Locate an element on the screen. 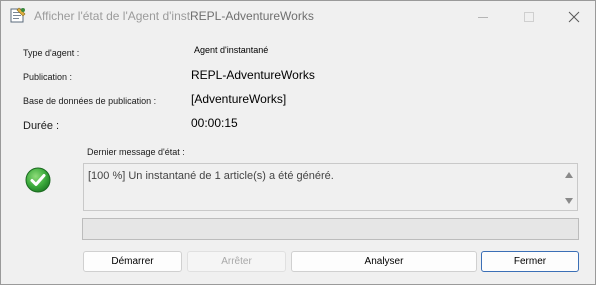 This screenshot has height=285, width=596. close-icon is located at coordinates (574, 17).